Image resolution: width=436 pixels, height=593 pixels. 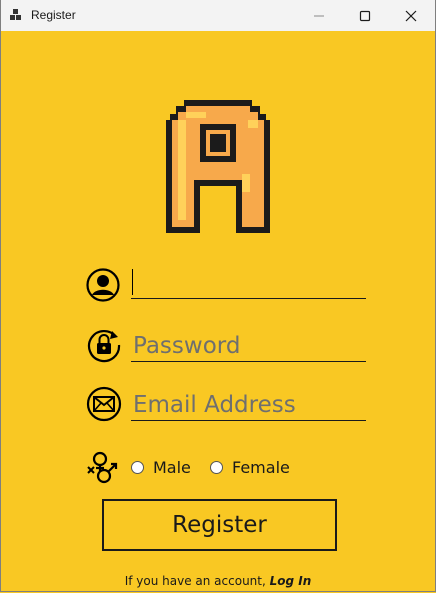 I want to click on maximize-icon, so click(x=365, y=15).